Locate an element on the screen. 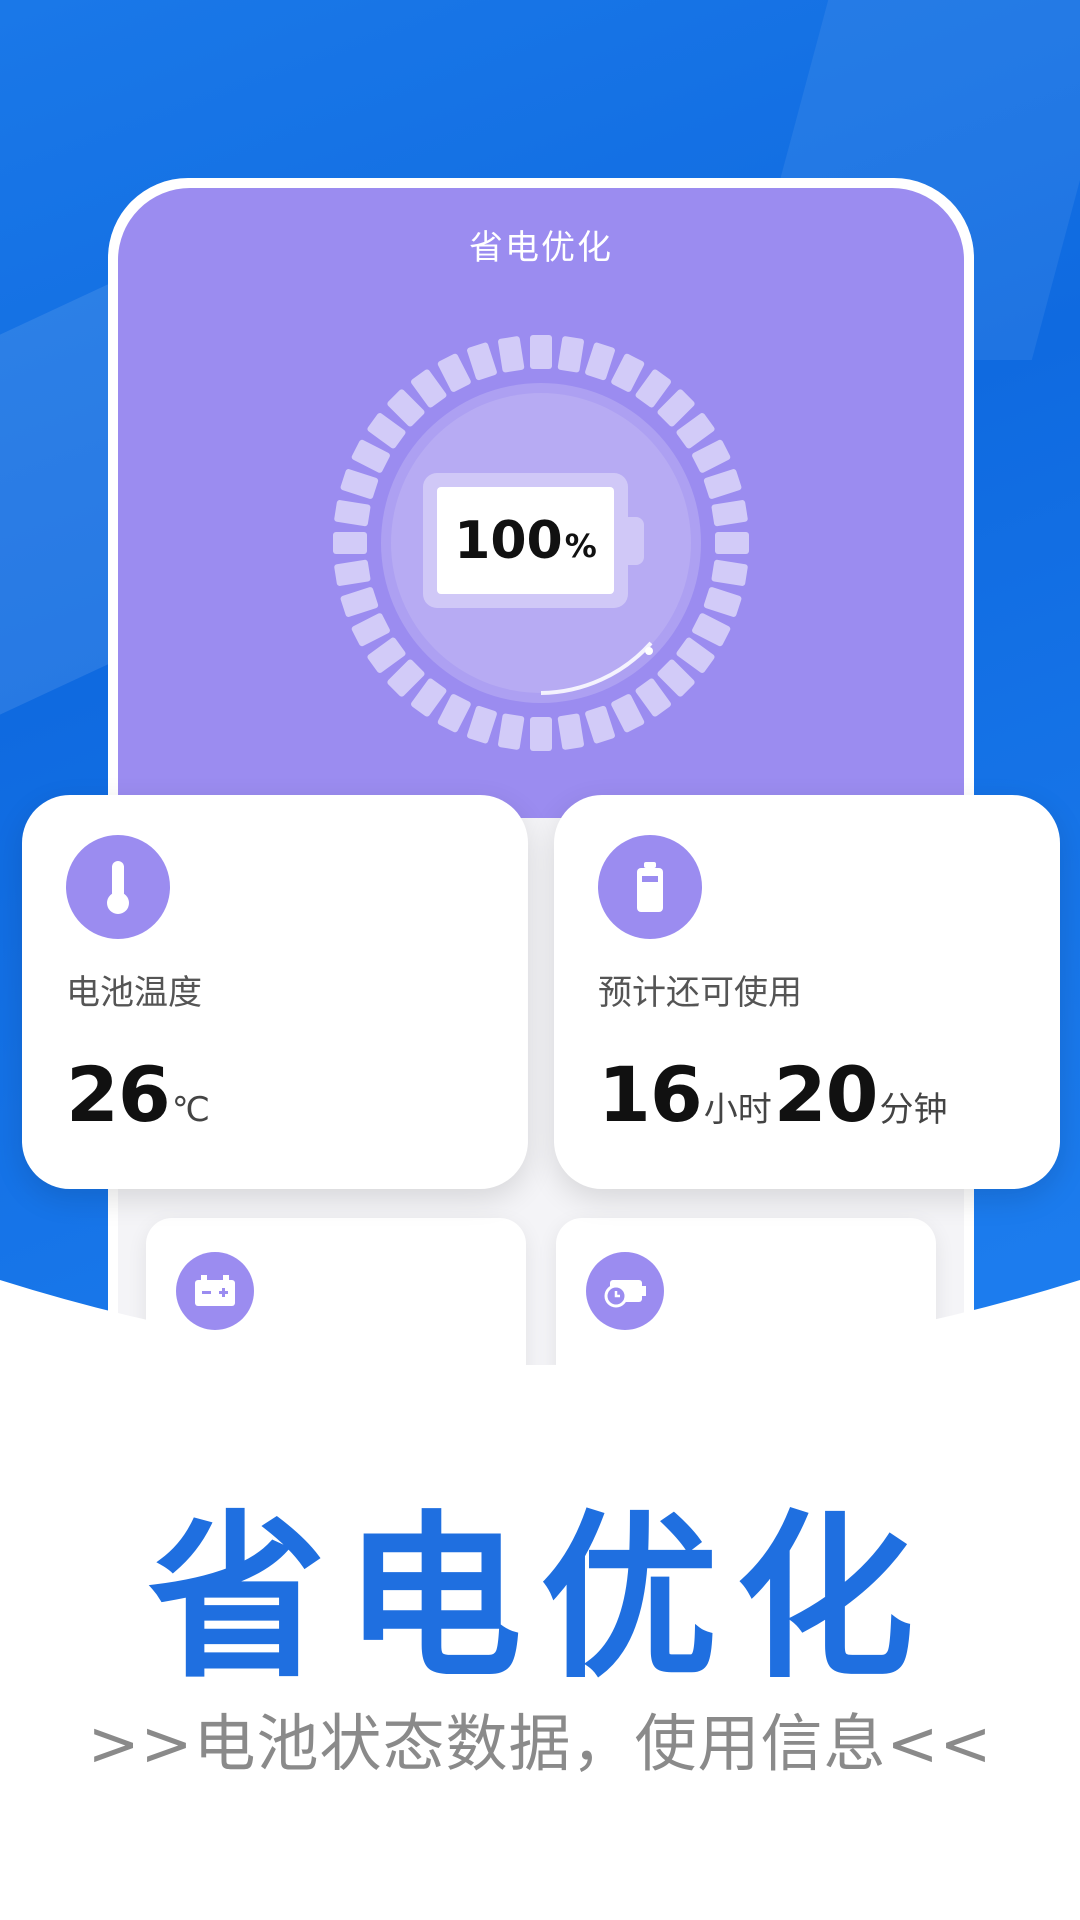 The height and width of the screenshot is (1920, 1080). banner-headline: 省电优化 is located at coordinates (540, 1597).